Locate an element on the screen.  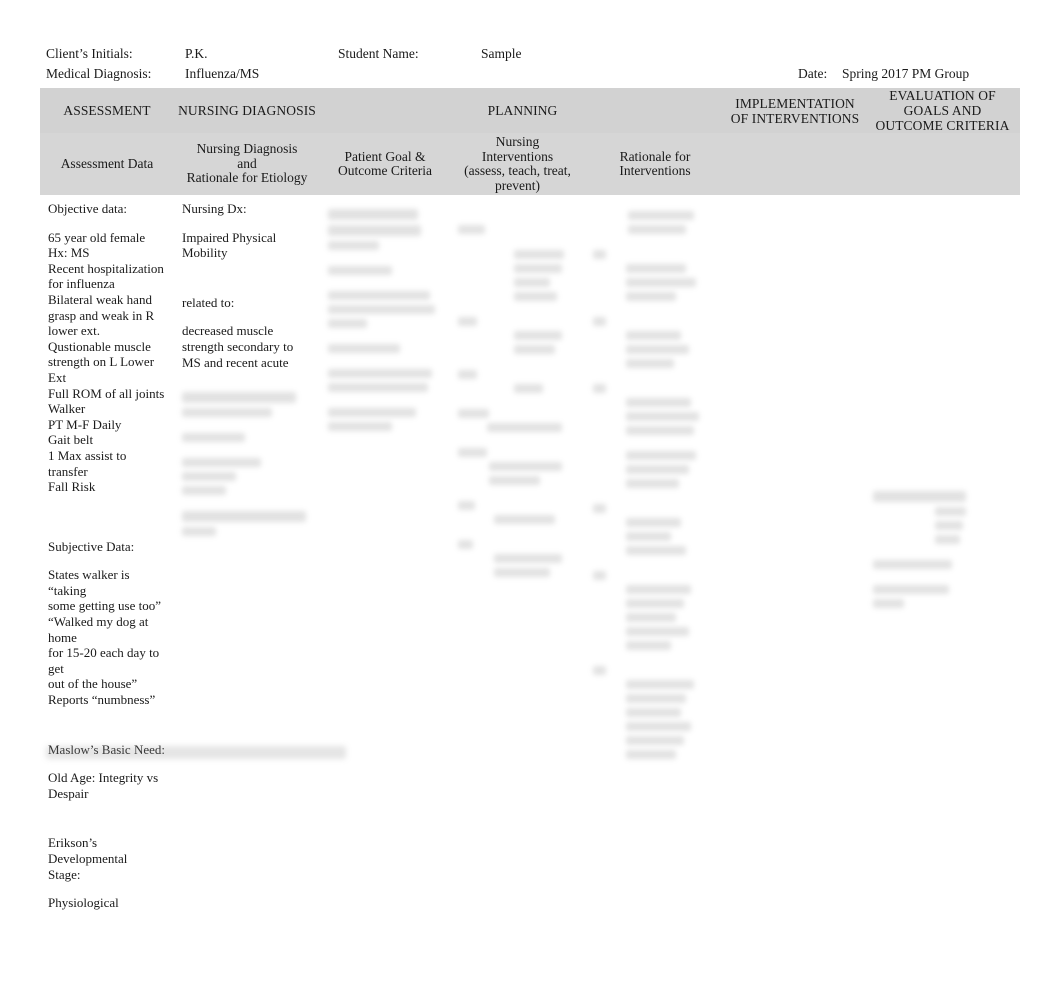
etiology-line3: MS and recent acute is located at coordinates (235, 362).